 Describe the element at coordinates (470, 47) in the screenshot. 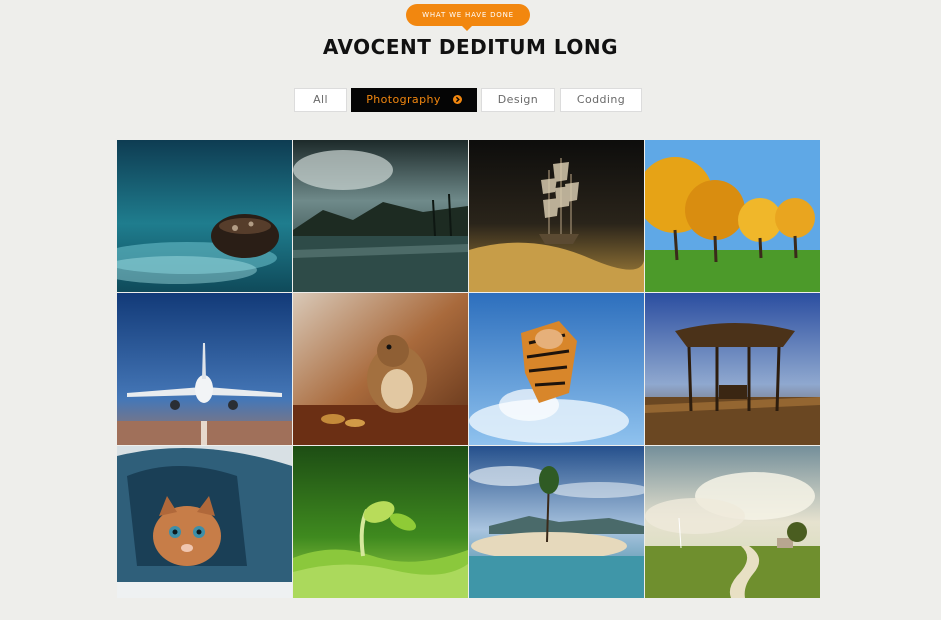

I see `section-title: AVOCENT DEDITUM LONG` at that location.